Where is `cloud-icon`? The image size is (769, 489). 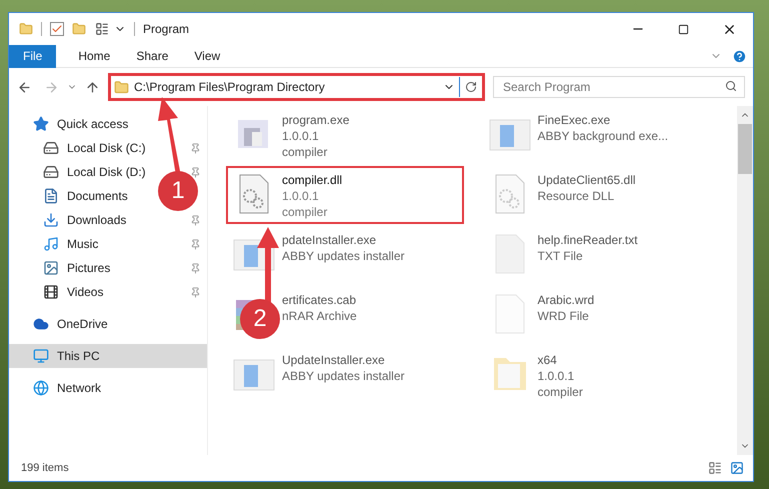 cloud-icon is located at coordinates (41, 324).